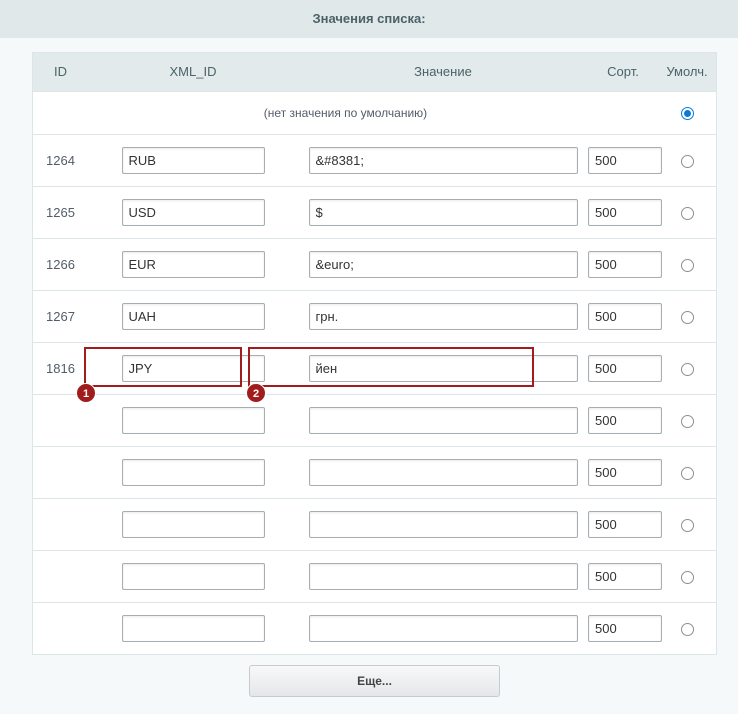  I want to click on table-row: 1264, so click(374, 160).